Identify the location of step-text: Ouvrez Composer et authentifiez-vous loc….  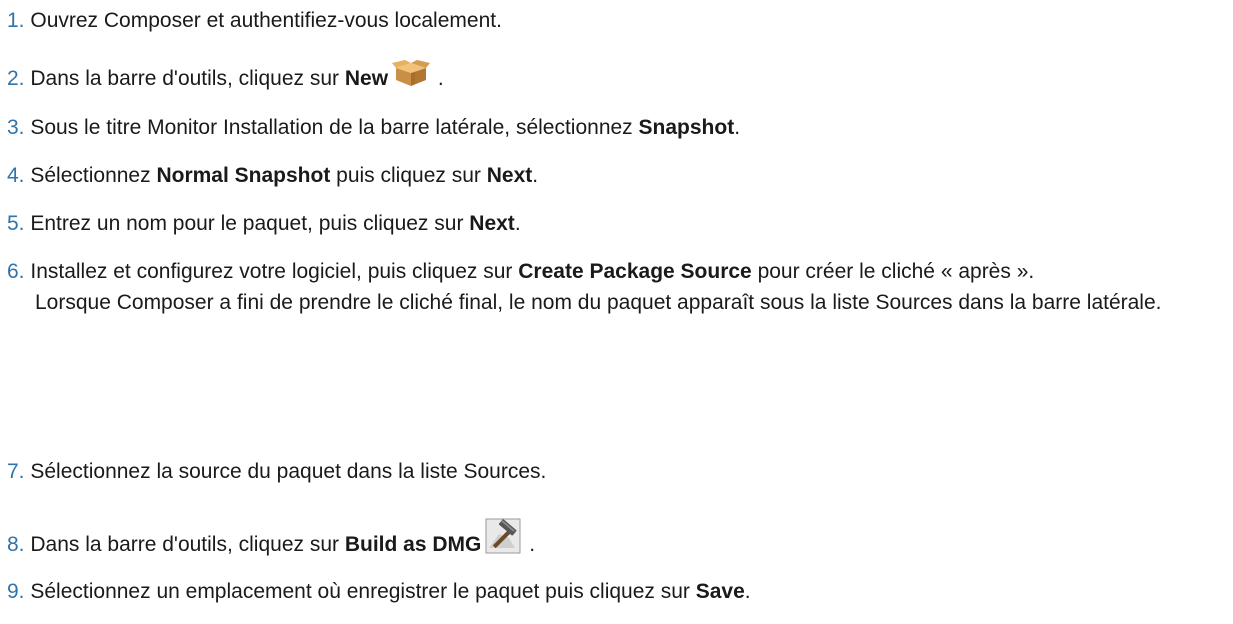
(266, 20).